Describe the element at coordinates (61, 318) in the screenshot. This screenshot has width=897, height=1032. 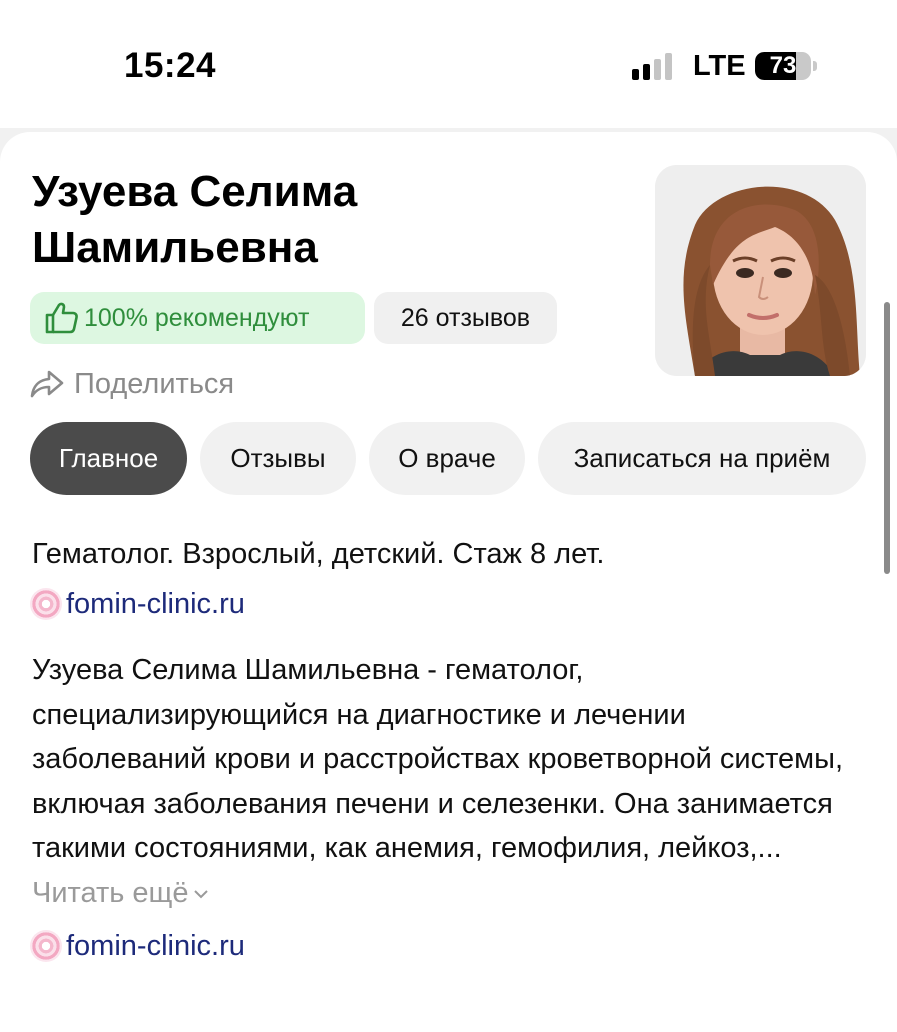
I see `thumbs-up-icon` at that location.